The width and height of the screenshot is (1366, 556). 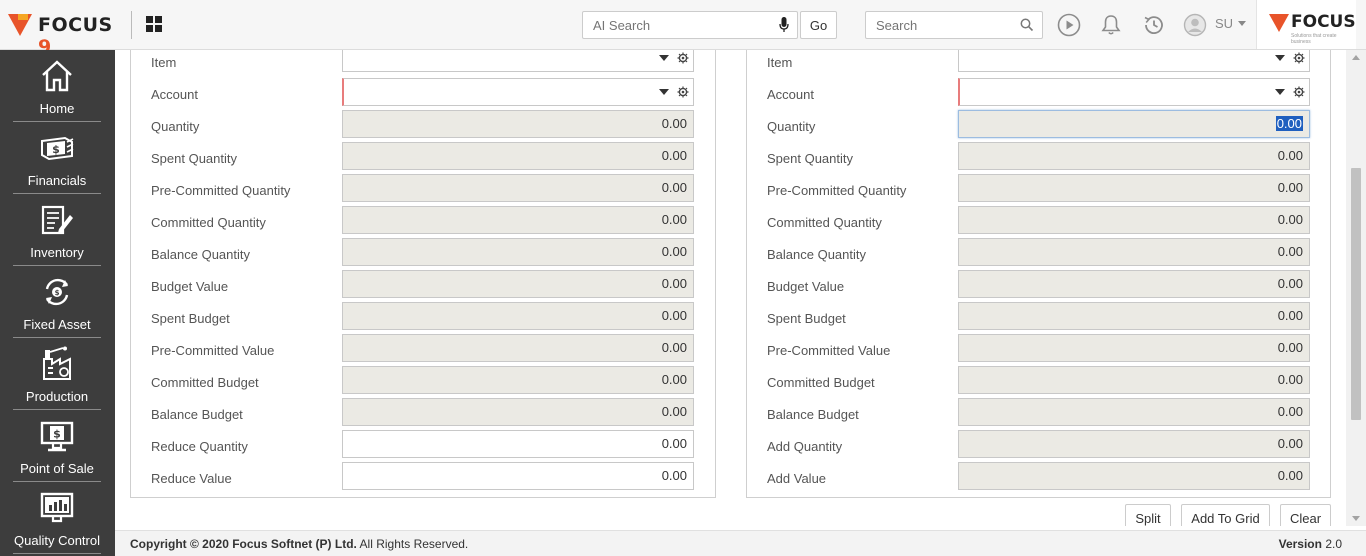 I want to click on field-row: Spent Quantity 0.00, so click(x=423, y=159).